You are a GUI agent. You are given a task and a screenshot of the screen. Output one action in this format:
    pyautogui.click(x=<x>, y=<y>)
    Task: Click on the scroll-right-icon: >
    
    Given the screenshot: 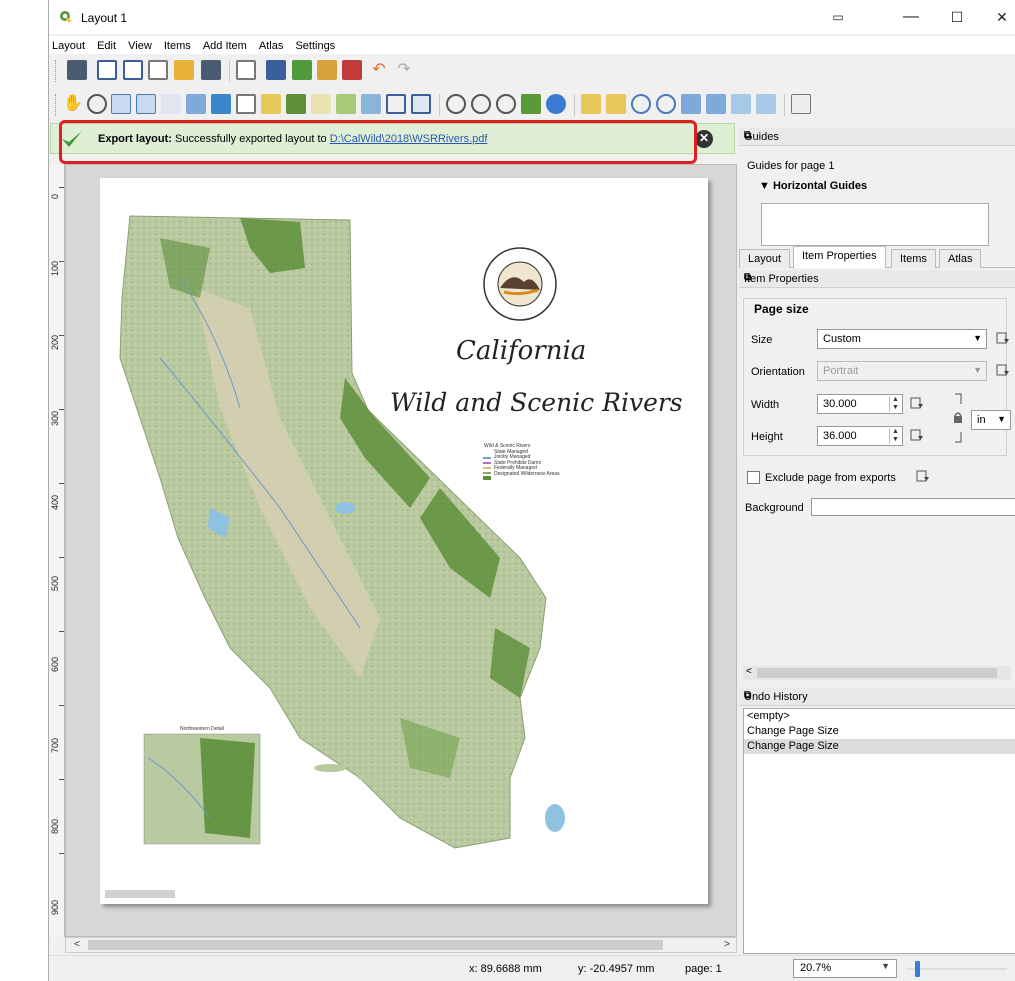 What is the action you would take?
    pyautogui.click(x=727, y=945)
    